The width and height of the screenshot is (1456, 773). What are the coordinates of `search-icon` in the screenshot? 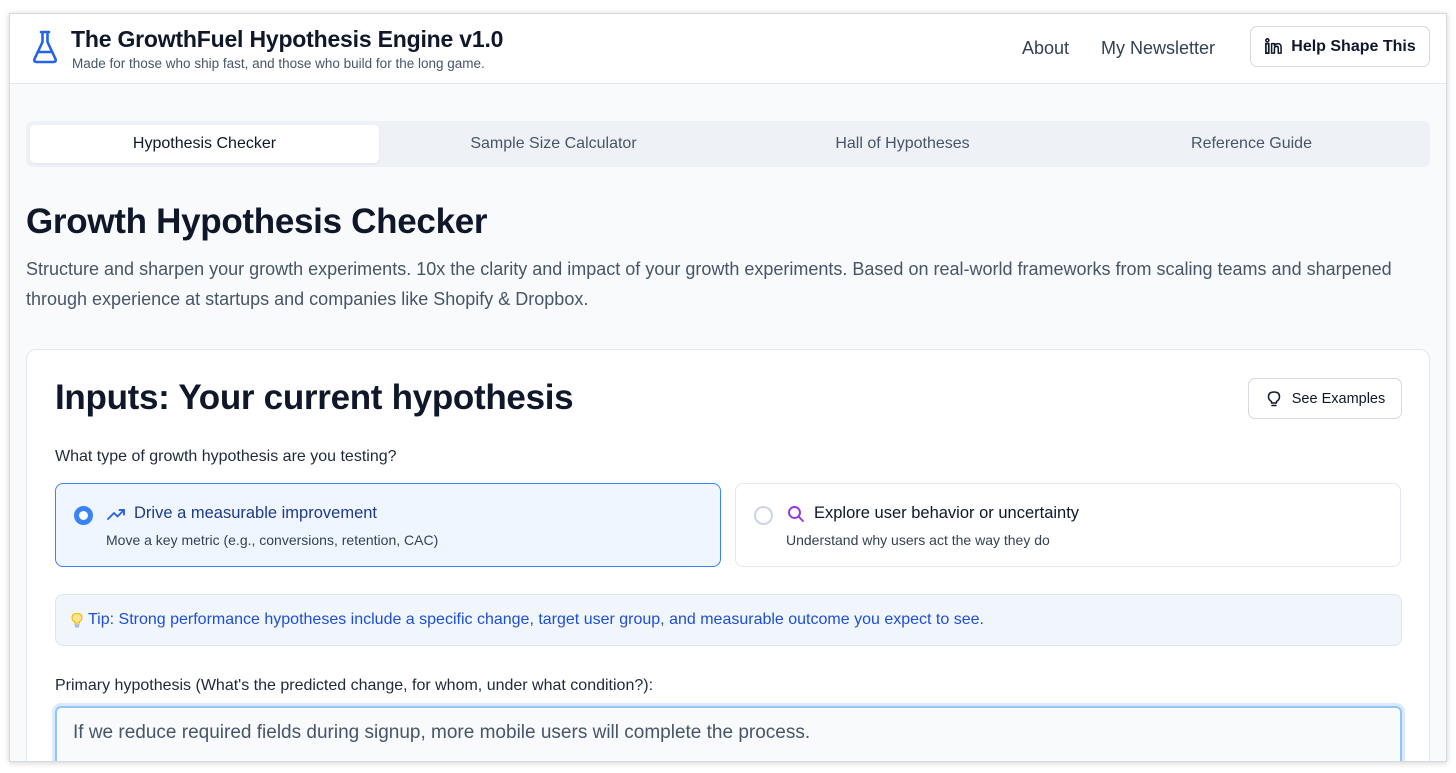 It's located at (796, 514).